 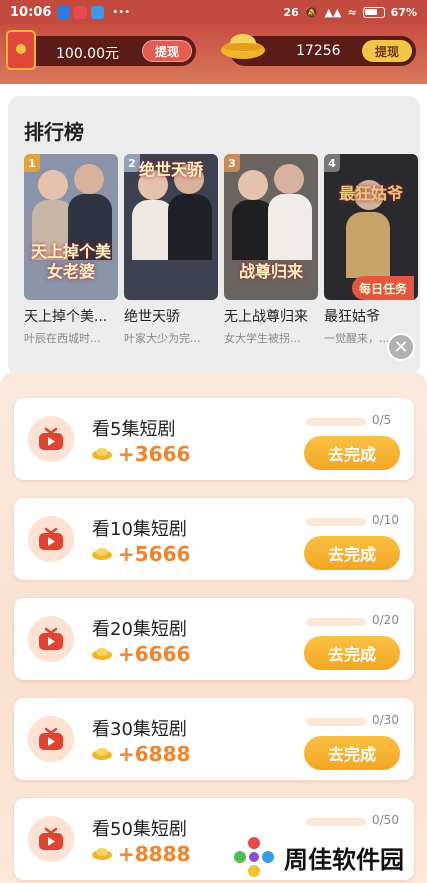 What do you see at coordinates (385, 820) in the screenshot?
I see `task-progress-text: 0/50` at bounding box center [385, 820].